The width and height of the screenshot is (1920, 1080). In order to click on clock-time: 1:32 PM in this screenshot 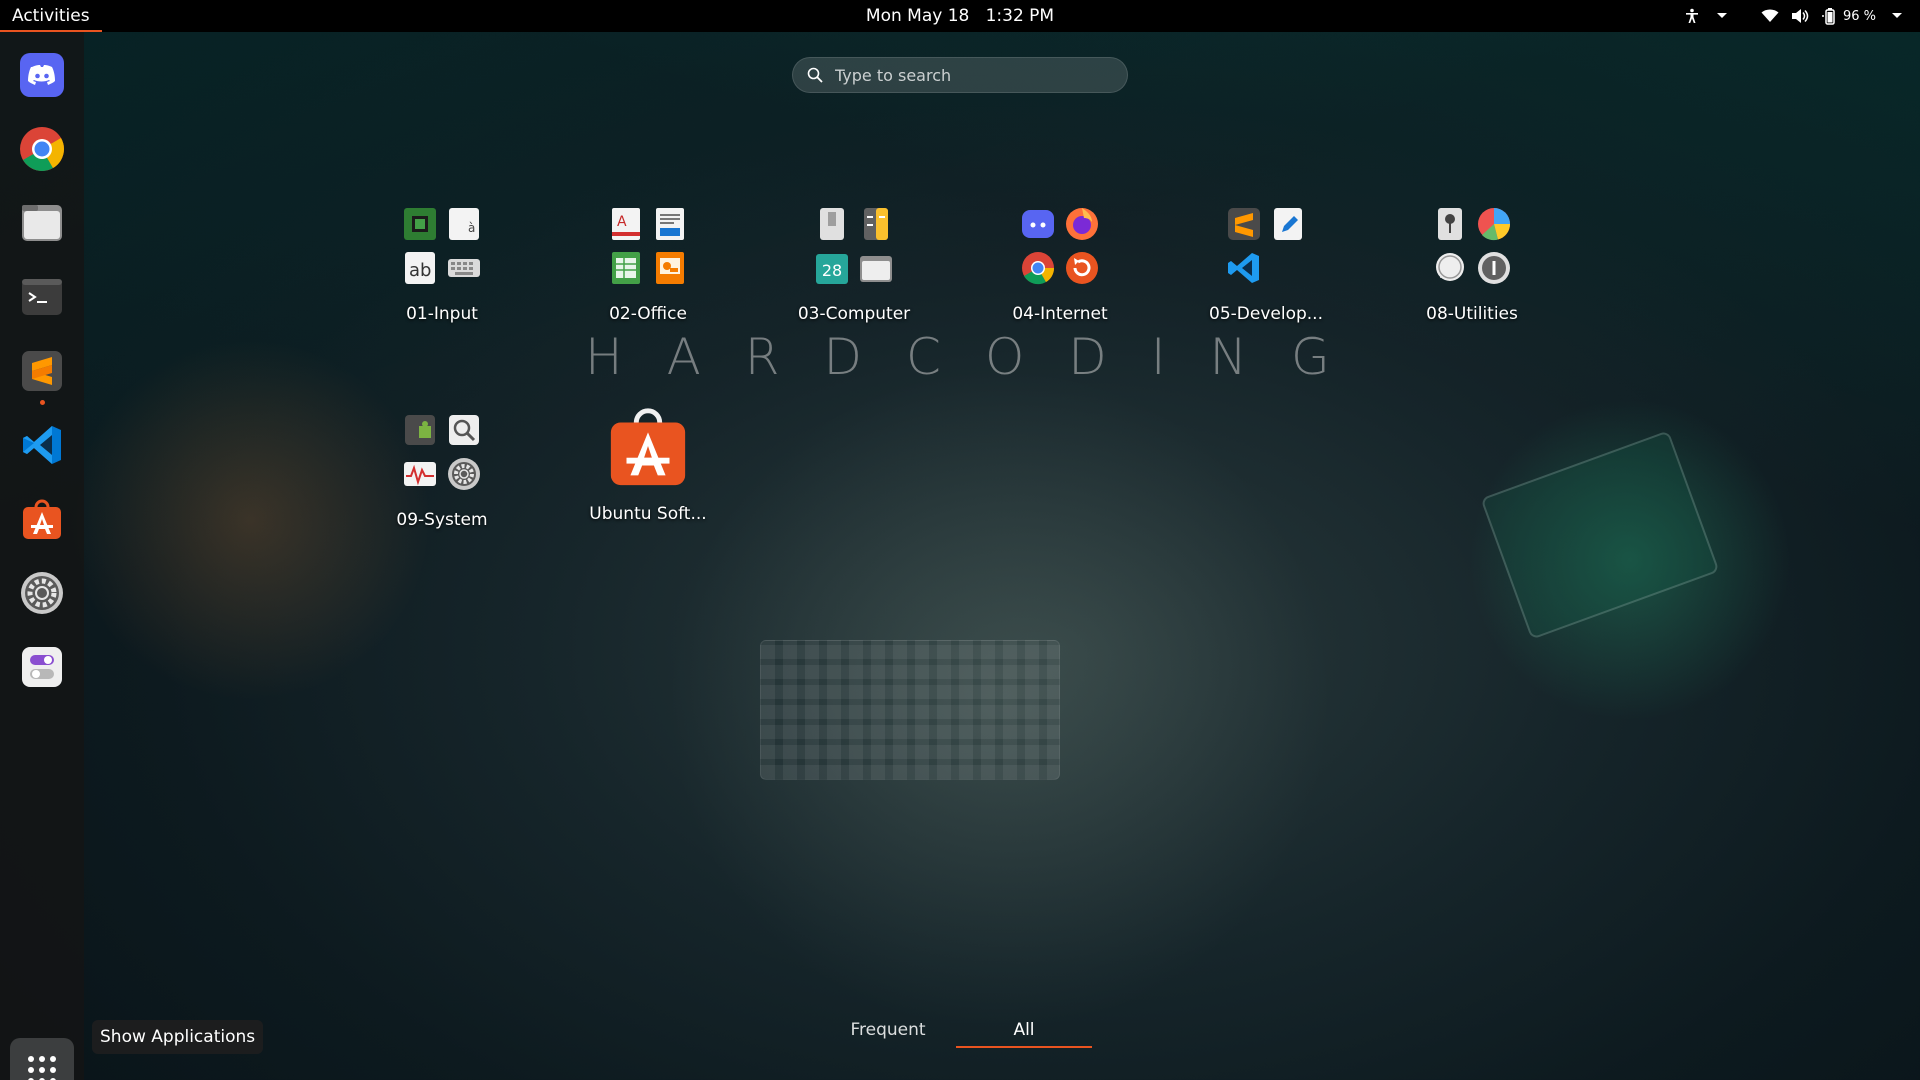, I will do `click(1020, 16)`.